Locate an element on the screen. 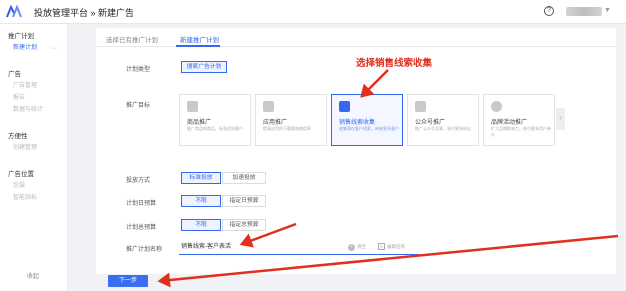 The width and height of the screenshot is (626, 291). goal-card-brand-activity: 品牌活动推广 扩大品牌影响力，吸引更多用户参与 is located at coordinates (519, 120).